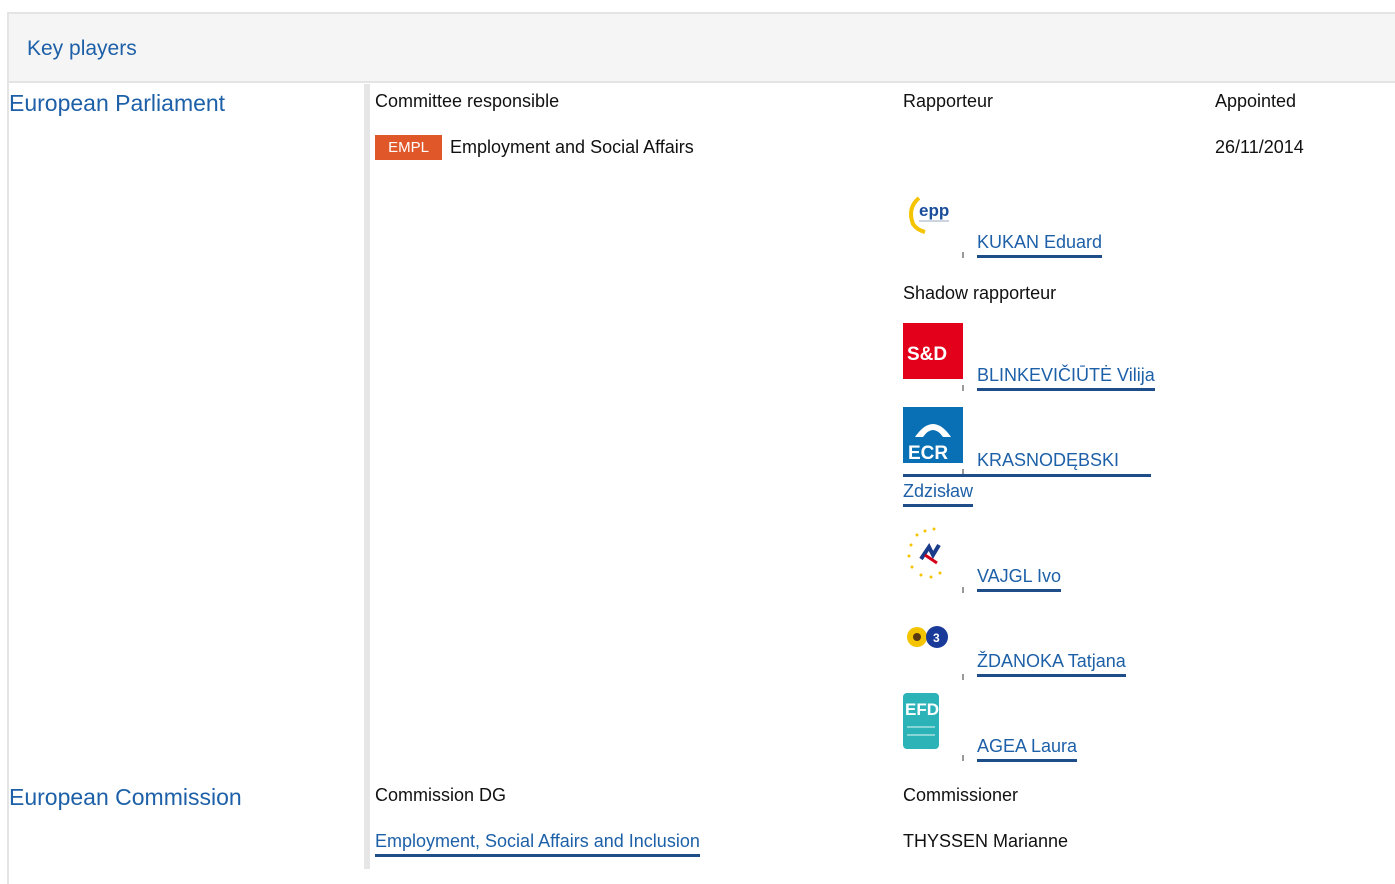 Image resolution: width=1395 pixels, height=884 pixels. Describe the element at coordinates (1051, 664) in the screenshot. I see `shadow-link-zdanoka: ŽDANOKA Tatjana` at that location.